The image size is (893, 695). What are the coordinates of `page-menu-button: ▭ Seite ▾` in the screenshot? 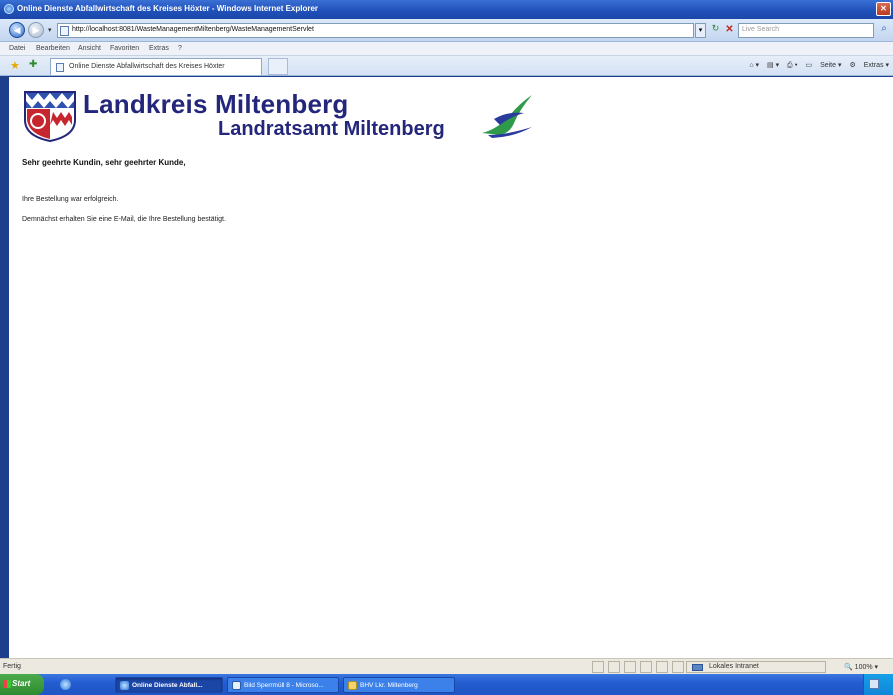 It's located at (824, 65).